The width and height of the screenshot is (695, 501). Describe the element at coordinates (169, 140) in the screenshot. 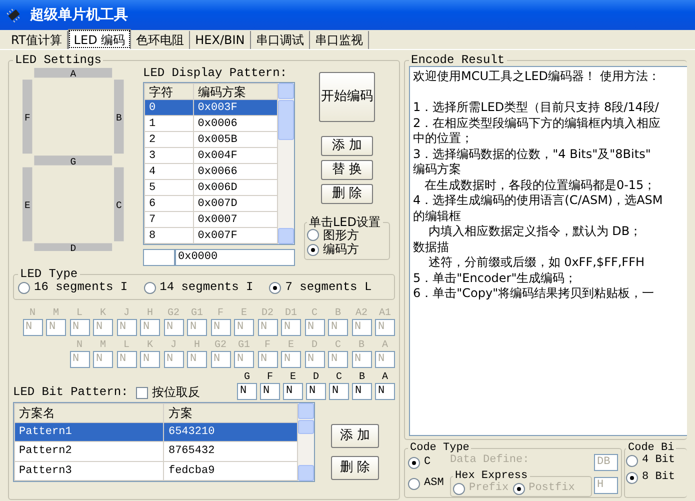

I see `table-cell: 2` at that location.